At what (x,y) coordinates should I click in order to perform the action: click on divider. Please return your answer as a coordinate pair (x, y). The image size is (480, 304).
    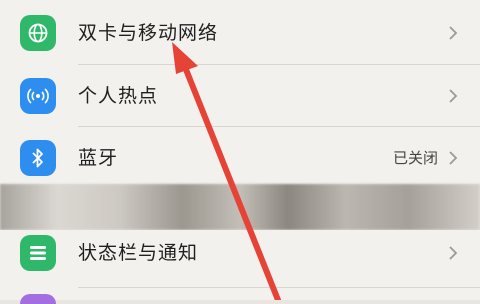
    Looking at the image, I should click on (279, 287).